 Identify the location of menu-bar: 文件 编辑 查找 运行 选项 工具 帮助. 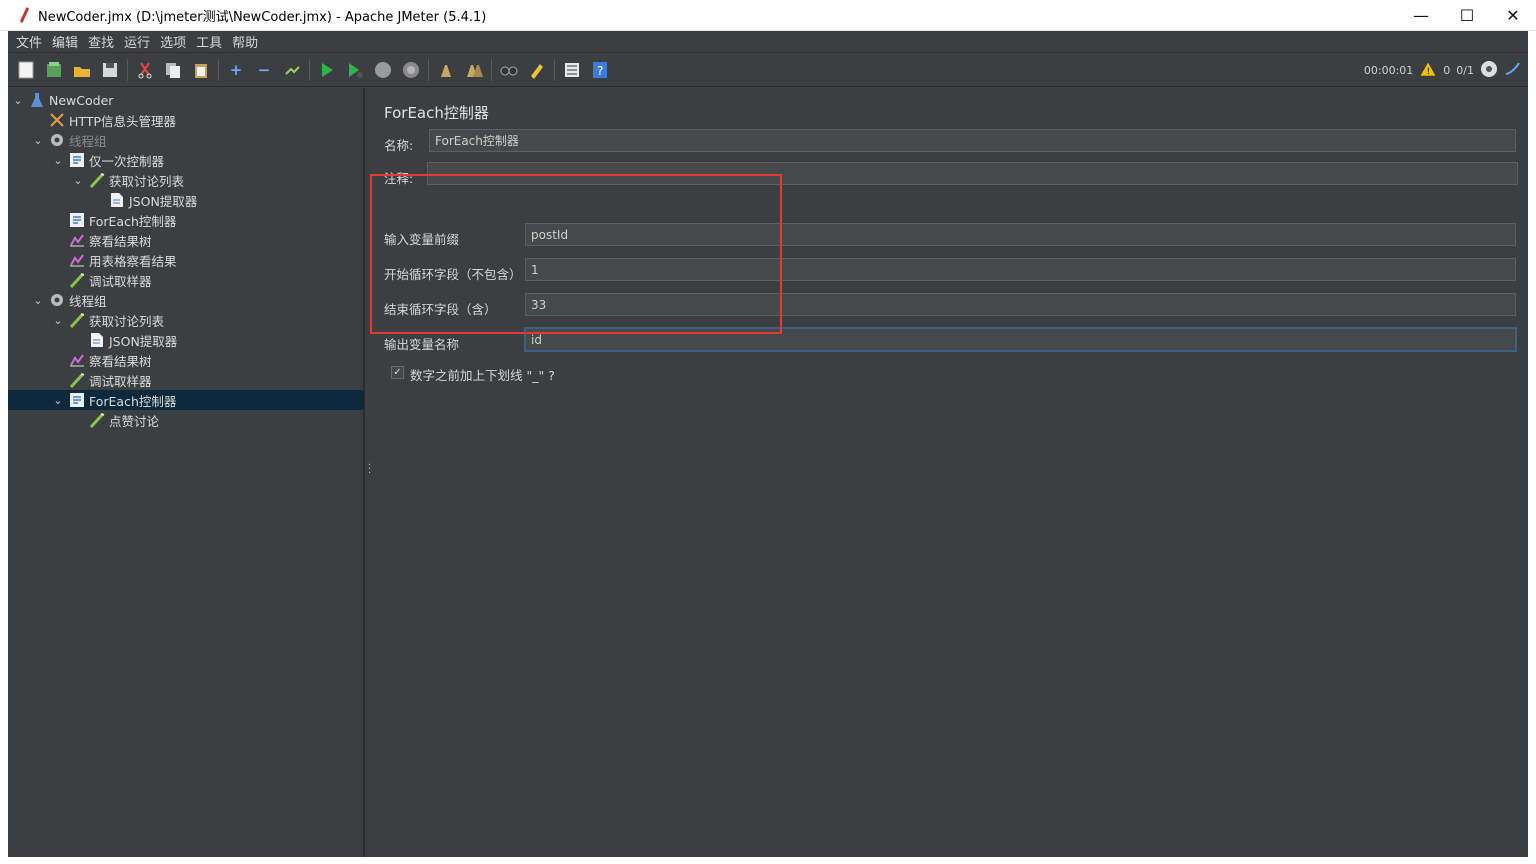
(768, 42).